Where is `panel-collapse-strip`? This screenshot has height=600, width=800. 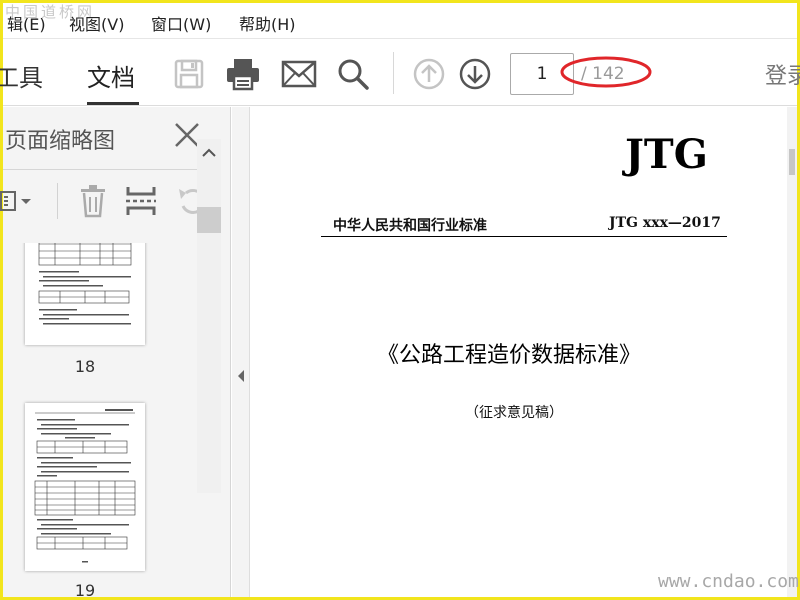
panel-collapse-strip is located at coordinates (241, 352).